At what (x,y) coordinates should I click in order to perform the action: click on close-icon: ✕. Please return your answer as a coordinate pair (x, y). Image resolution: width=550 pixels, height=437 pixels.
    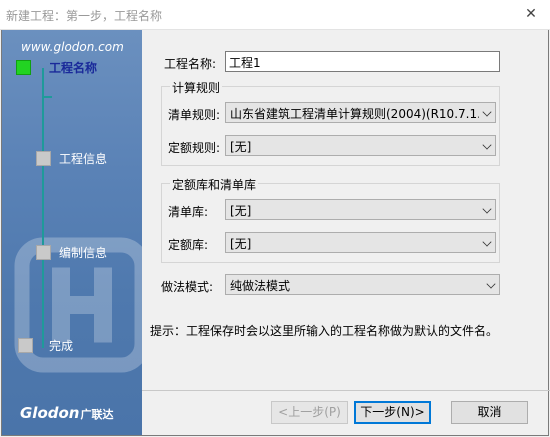
    Looking at the image, I should click on (531, 14).